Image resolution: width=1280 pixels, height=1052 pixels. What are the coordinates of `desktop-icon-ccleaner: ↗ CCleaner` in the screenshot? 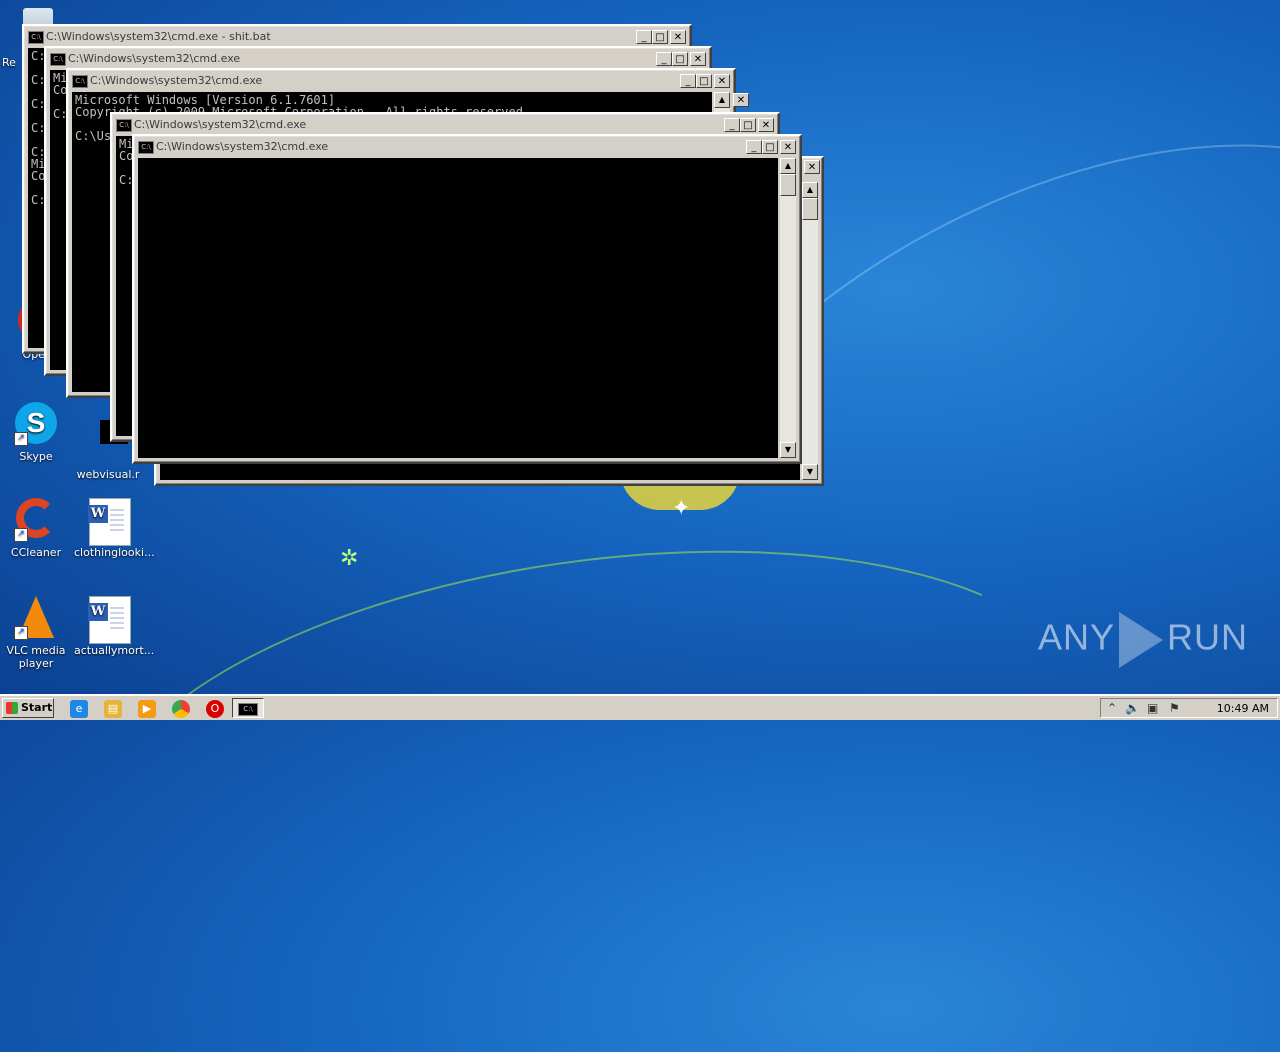 It's located at (36, 528).